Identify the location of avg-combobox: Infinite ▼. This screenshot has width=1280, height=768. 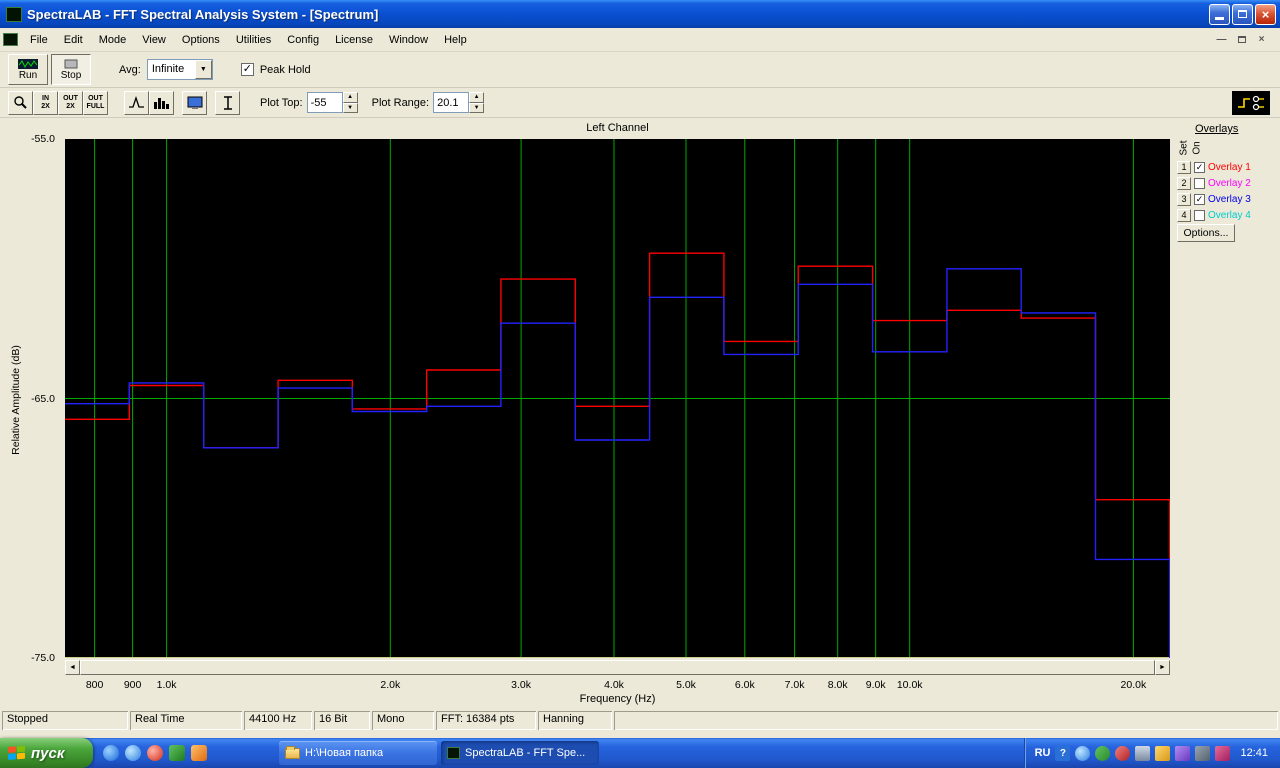
(179, 69).